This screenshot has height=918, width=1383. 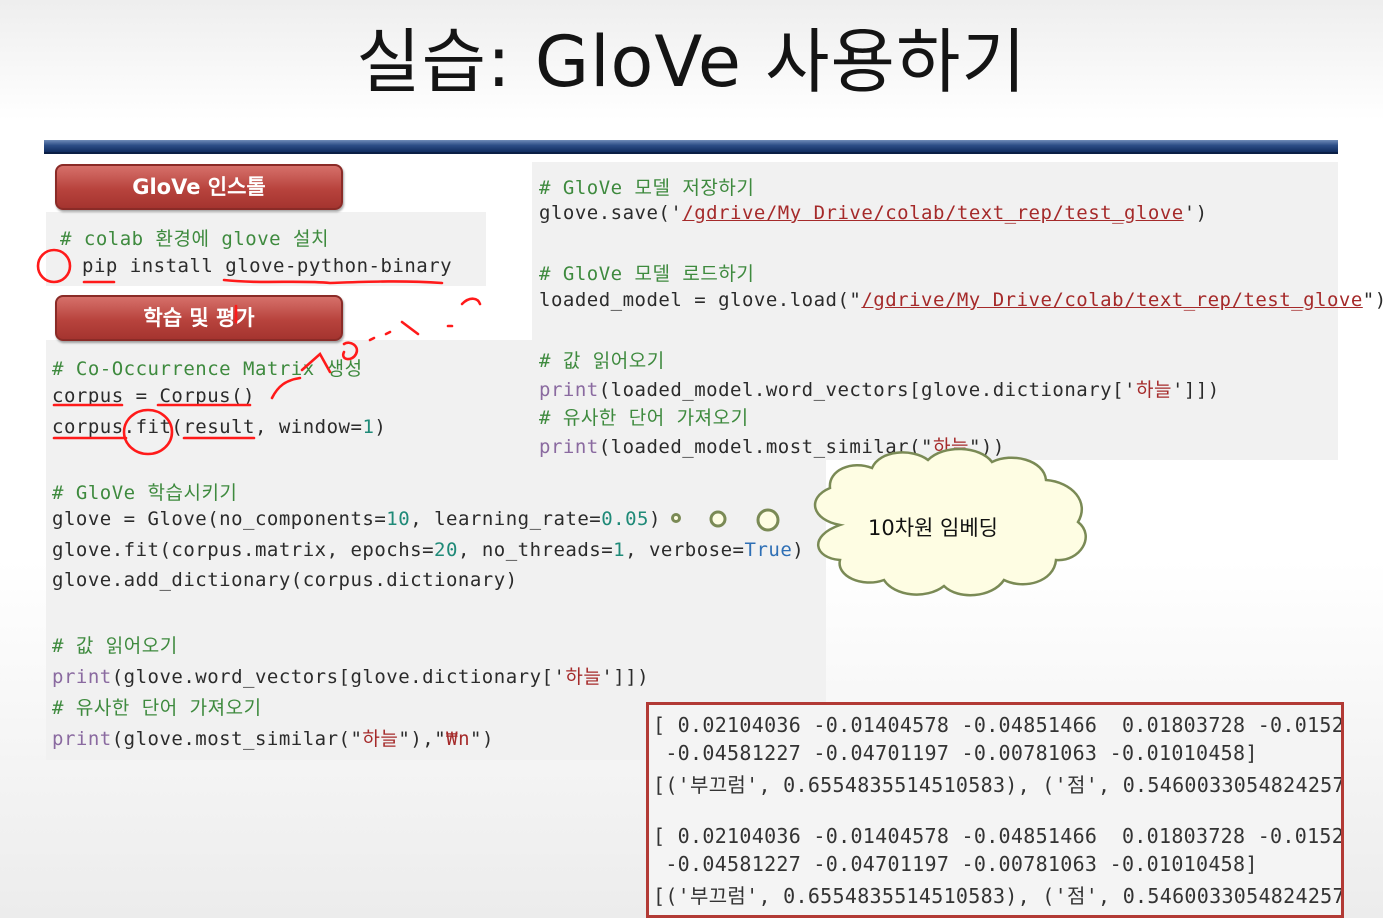 I want to click on thought-bubbles, so click(x=725, y=520).